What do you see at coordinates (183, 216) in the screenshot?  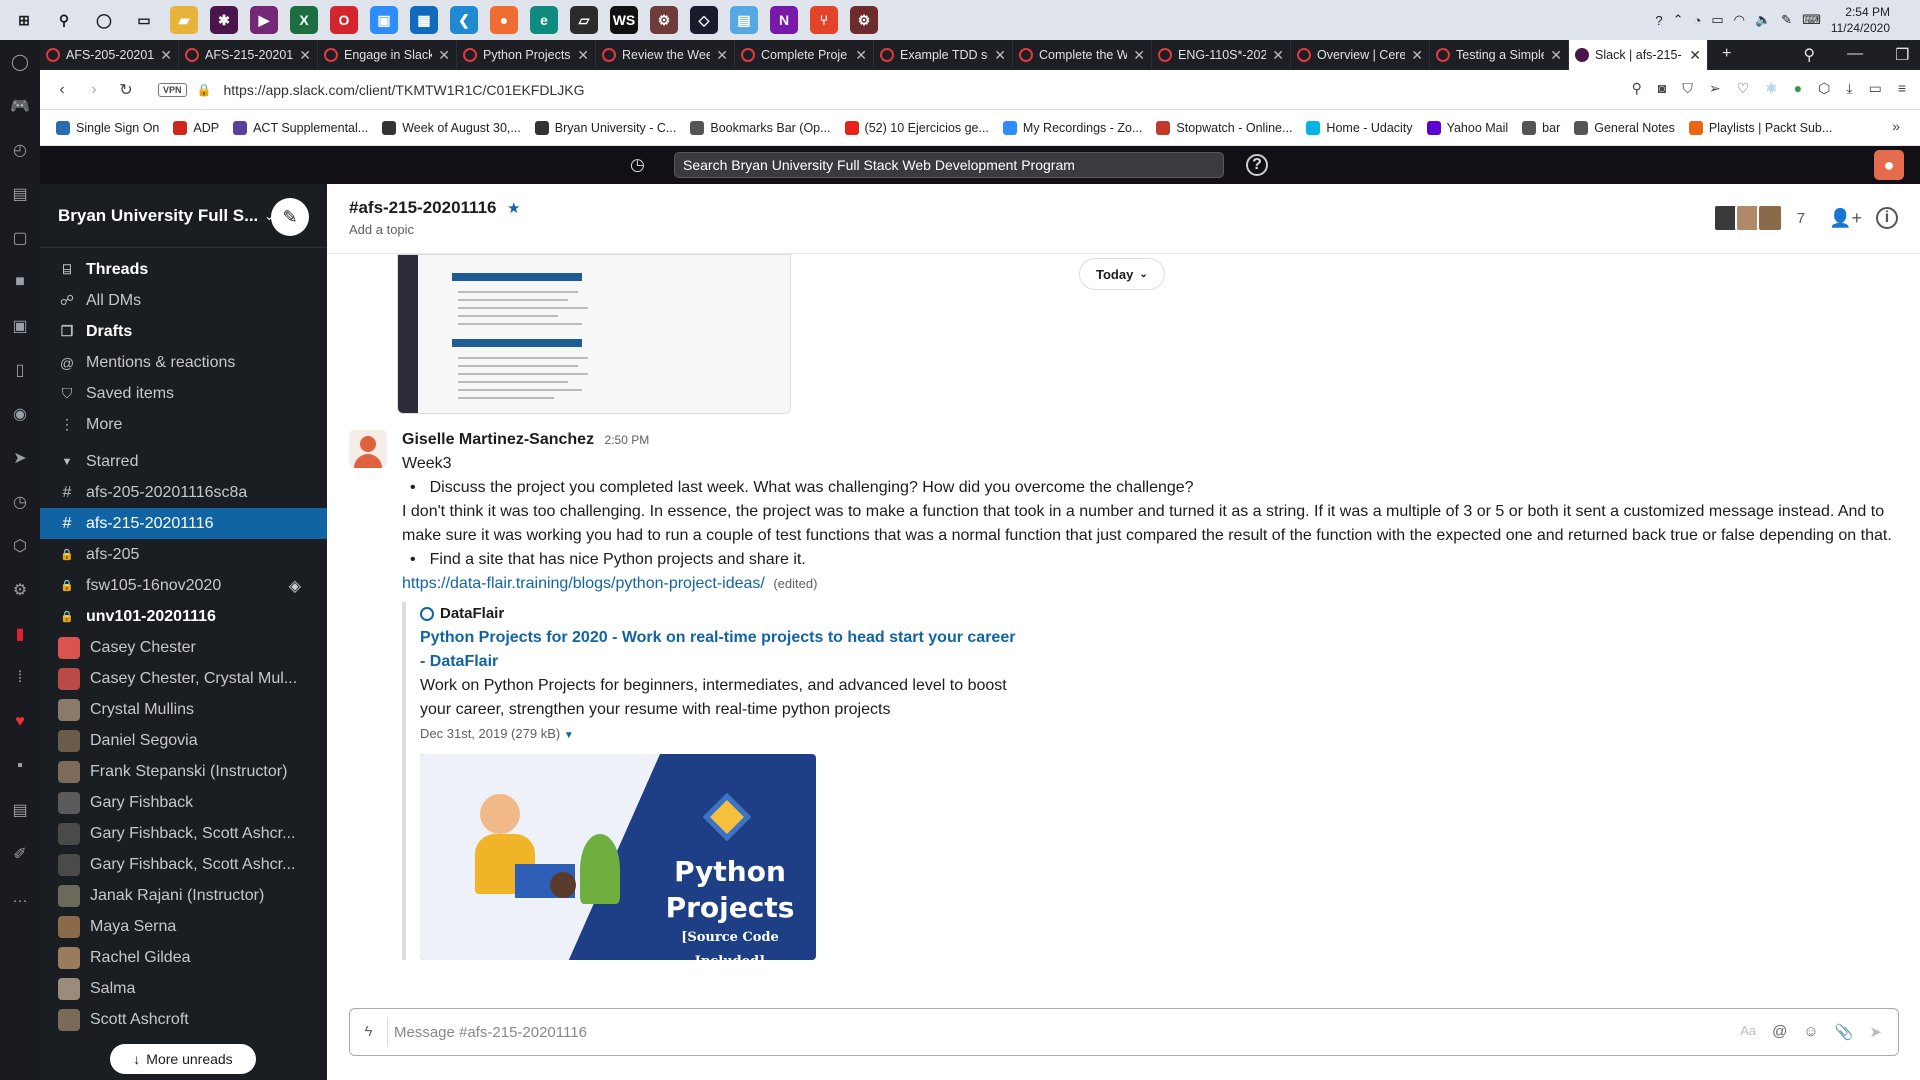 I see `workspace-header: Bryan University Full S... ⌄ ✎` at bounding box center [183, 216].